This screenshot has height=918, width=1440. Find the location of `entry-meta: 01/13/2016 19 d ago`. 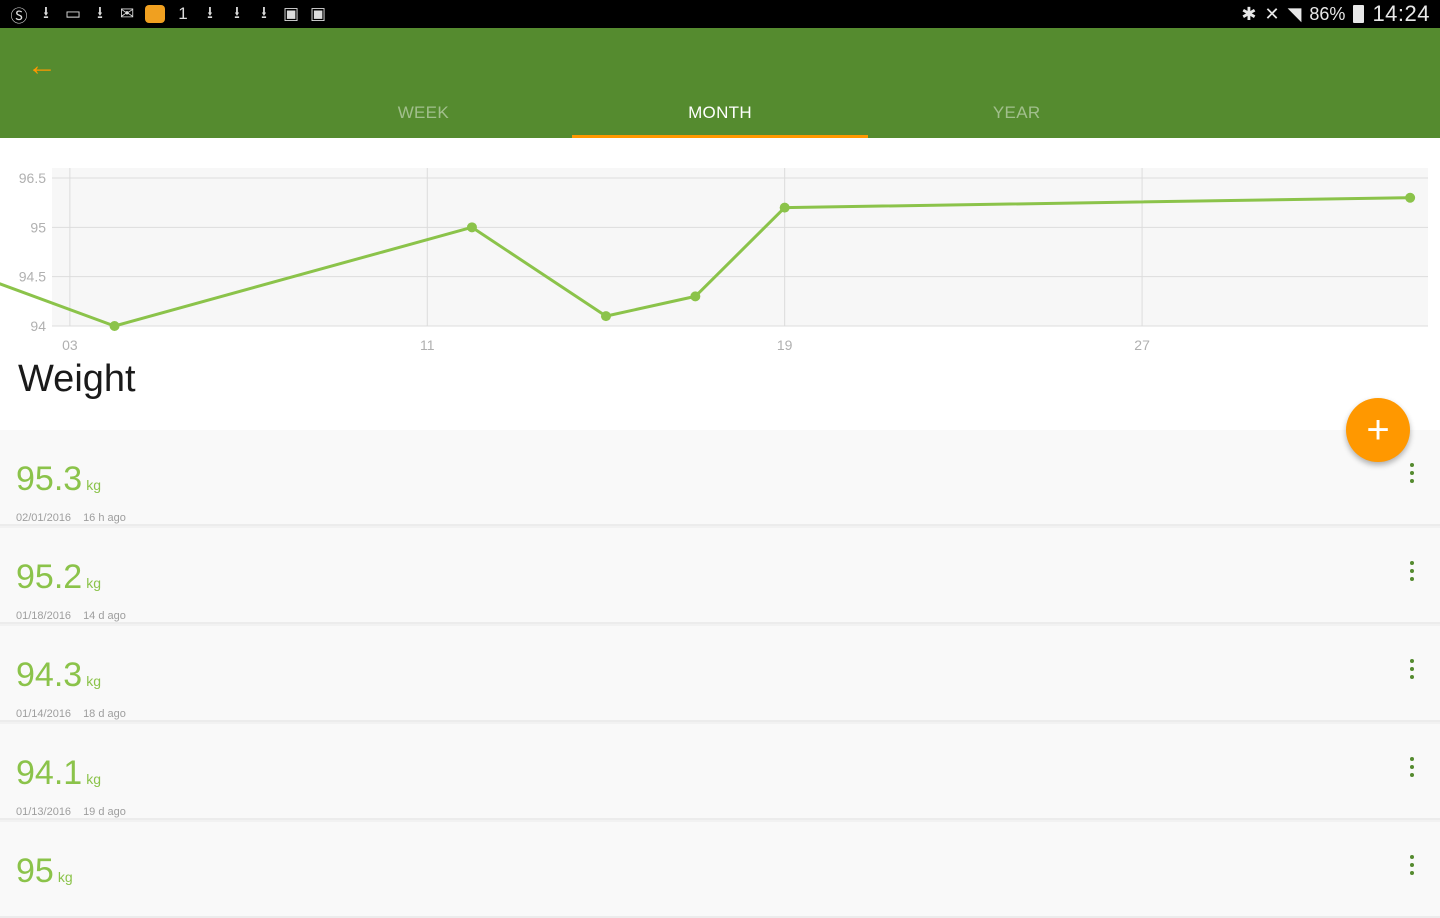

entry-meta: 01/13/2016 19 d ago is located at coordinates (71, 812).